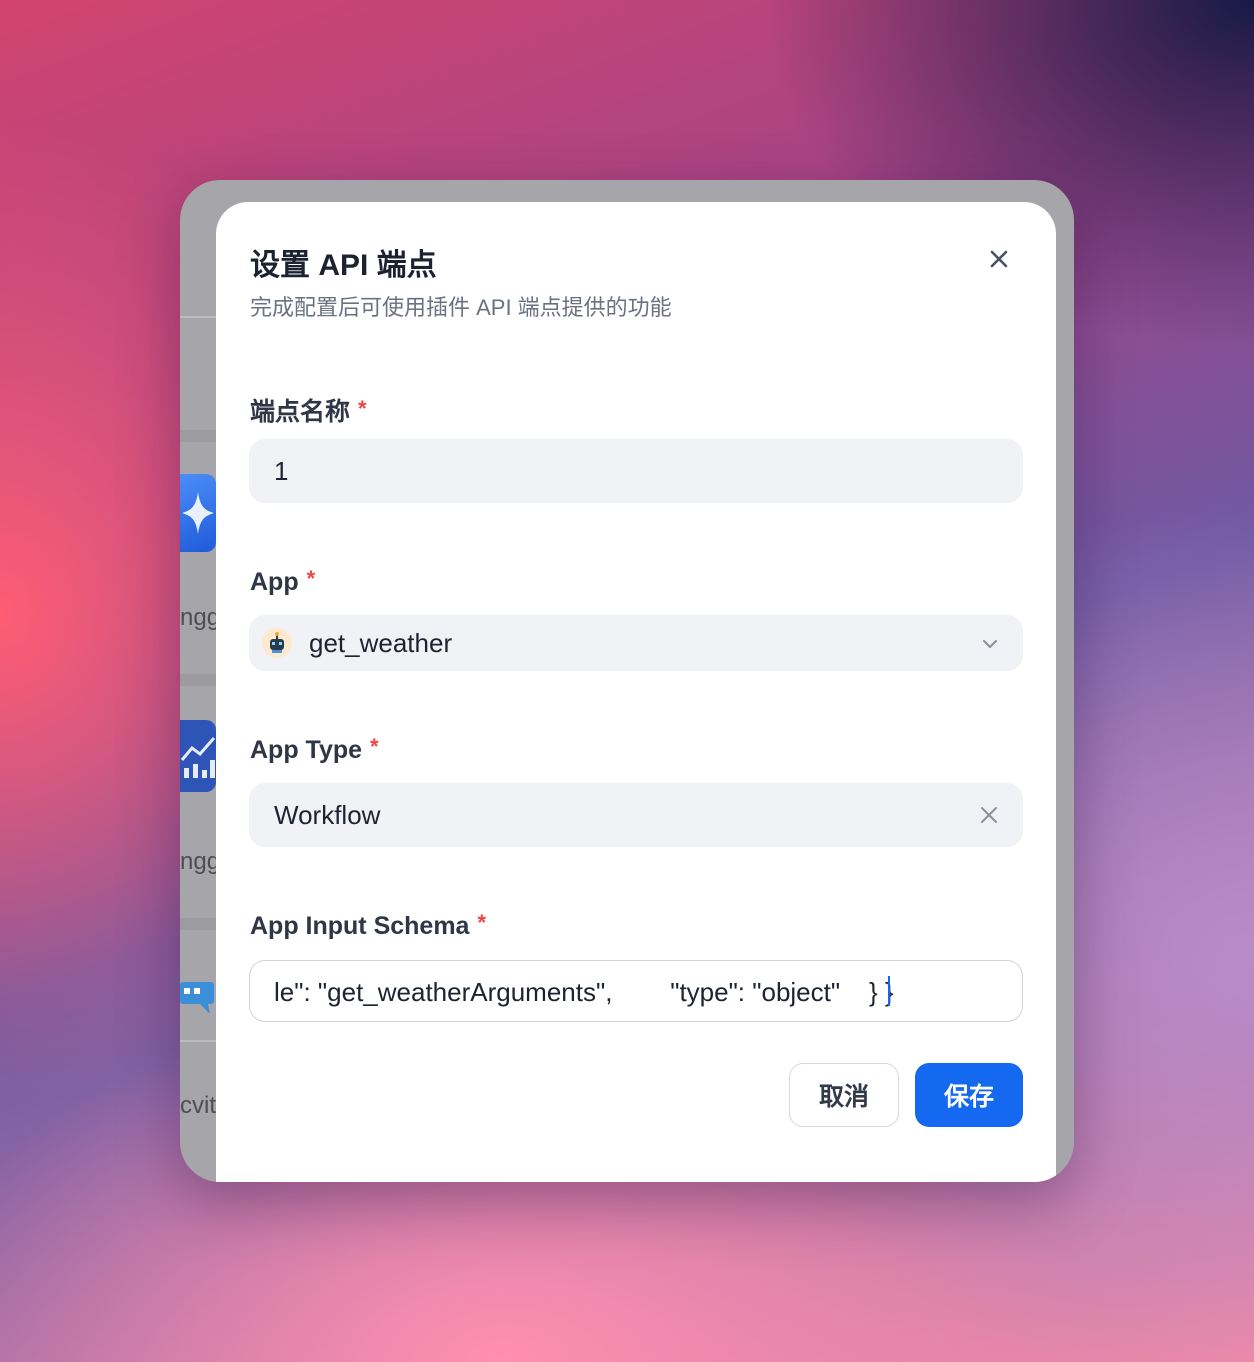  I want to click on chart-app-icon, so click(198, 756).